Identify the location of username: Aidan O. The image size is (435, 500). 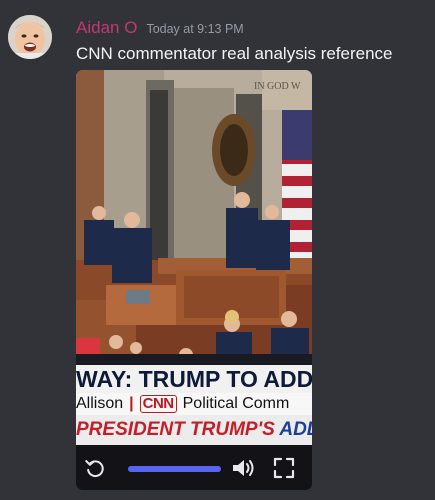
(106, 28).